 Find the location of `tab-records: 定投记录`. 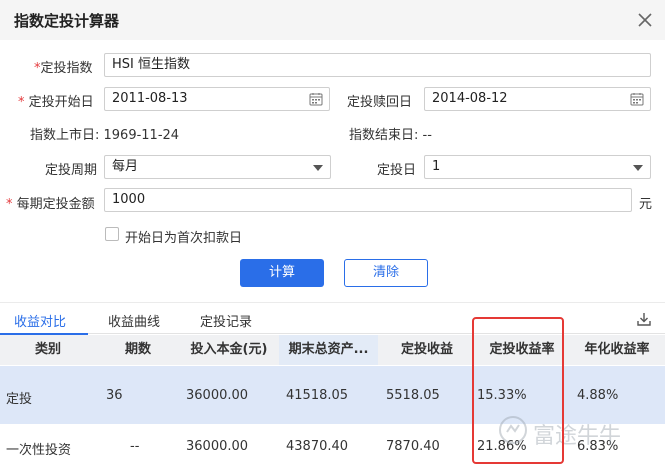

tab-records: 定投记录 is located at coordinates (226, 320).